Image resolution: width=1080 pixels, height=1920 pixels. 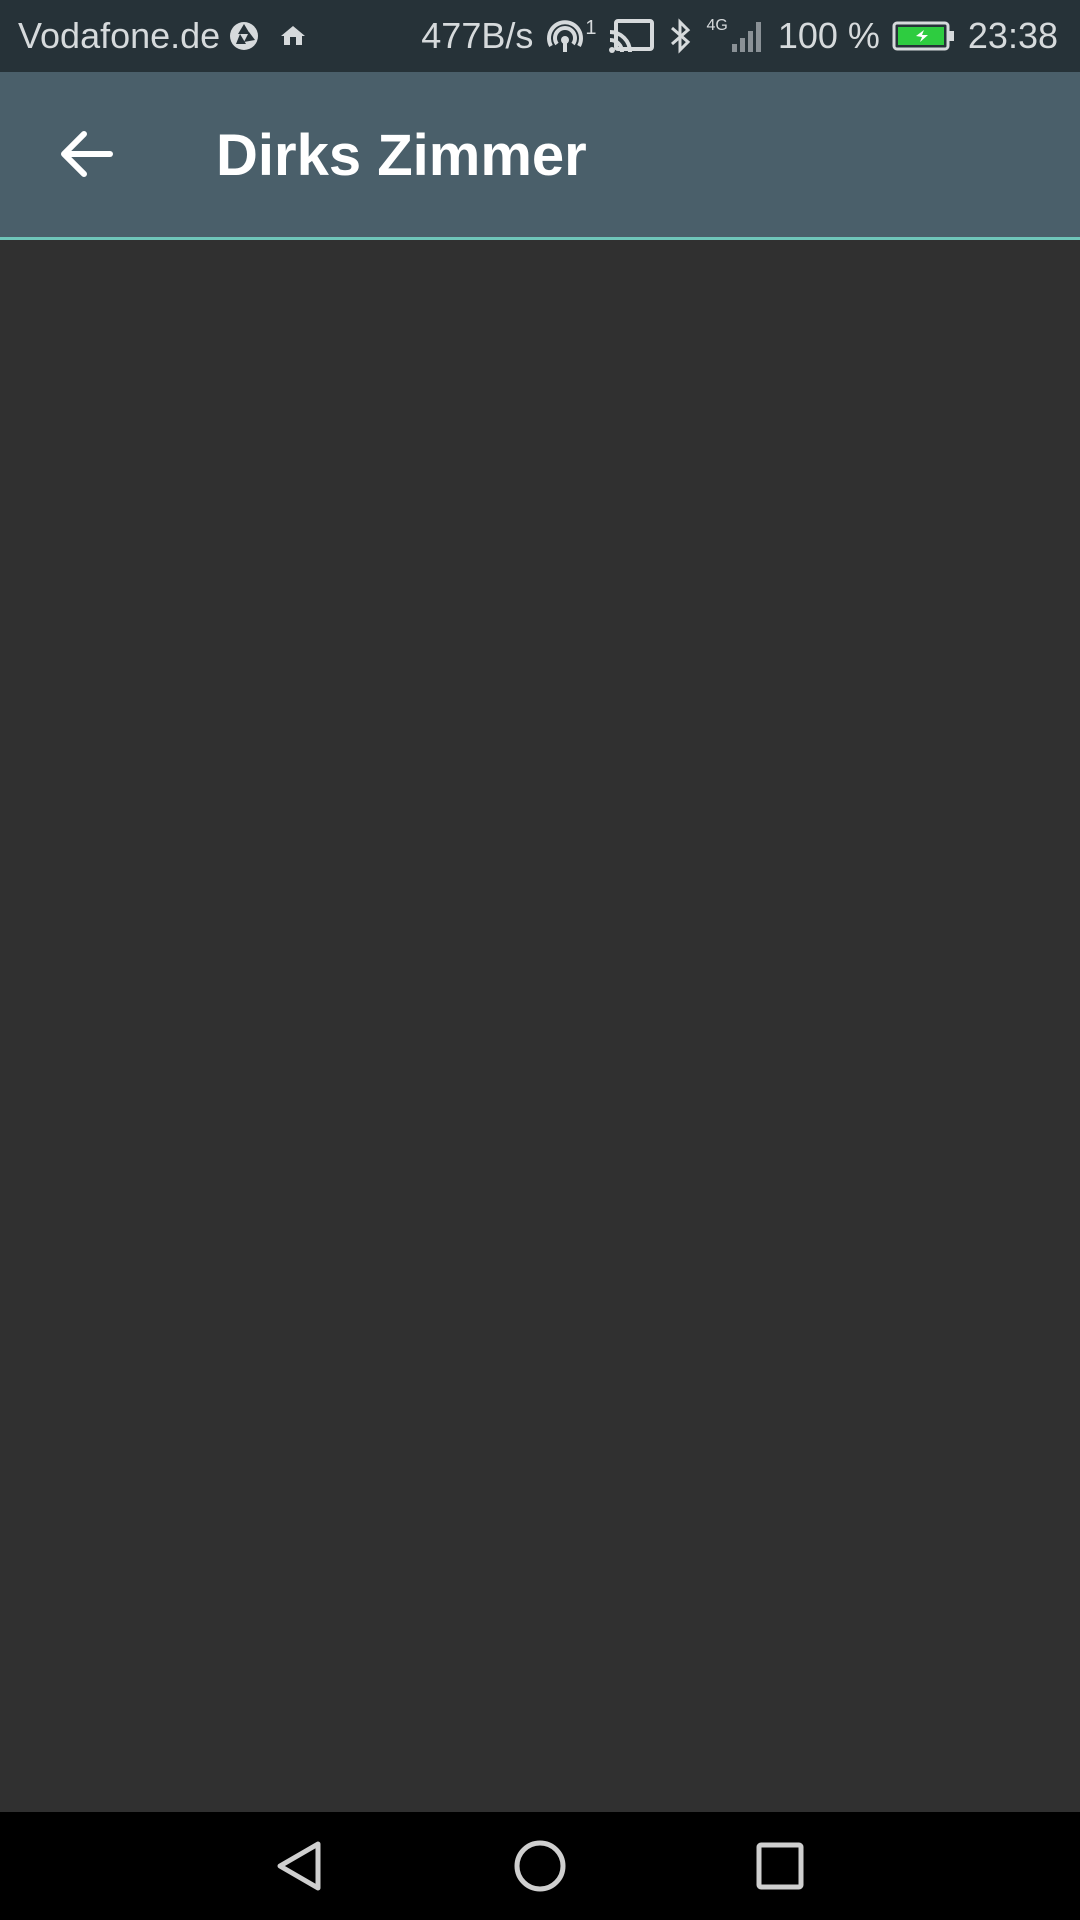 I want to click on status-left: Vodafone.de, so click(x=163, y=36).